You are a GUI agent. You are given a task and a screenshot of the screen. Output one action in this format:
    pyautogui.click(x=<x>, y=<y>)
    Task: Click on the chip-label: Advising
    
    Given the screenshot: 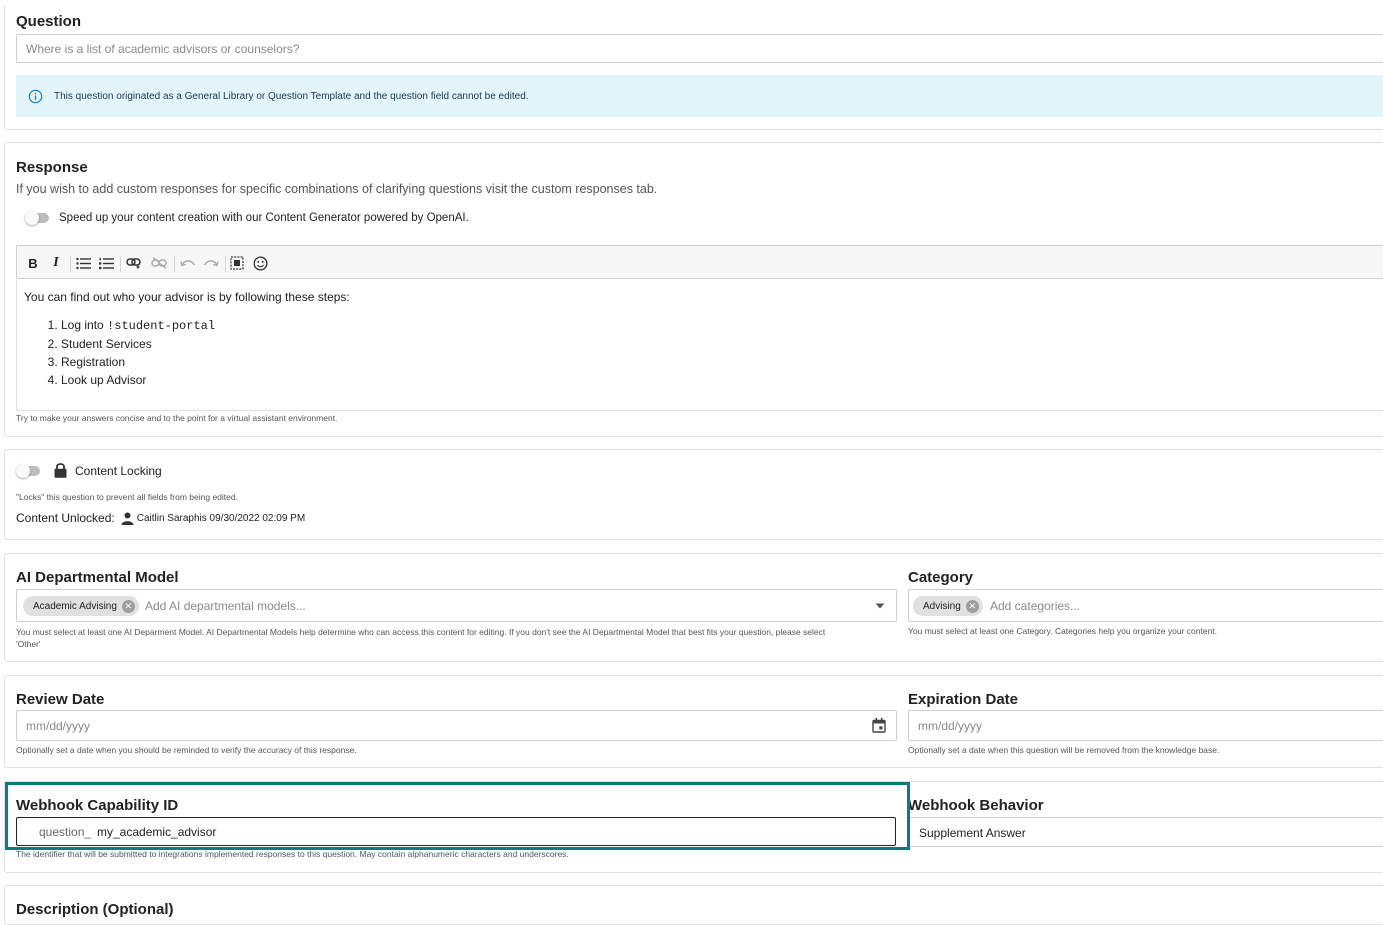 What is the action you would take?
    pyautogui.click(x=942, y=606)
    